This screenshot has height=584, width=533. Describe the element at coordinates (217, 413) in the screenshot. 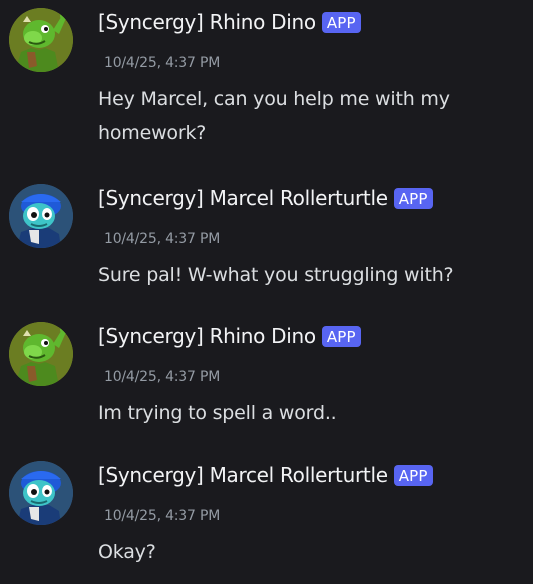

I see `message-text: Im trying to spell a word..` at that location.